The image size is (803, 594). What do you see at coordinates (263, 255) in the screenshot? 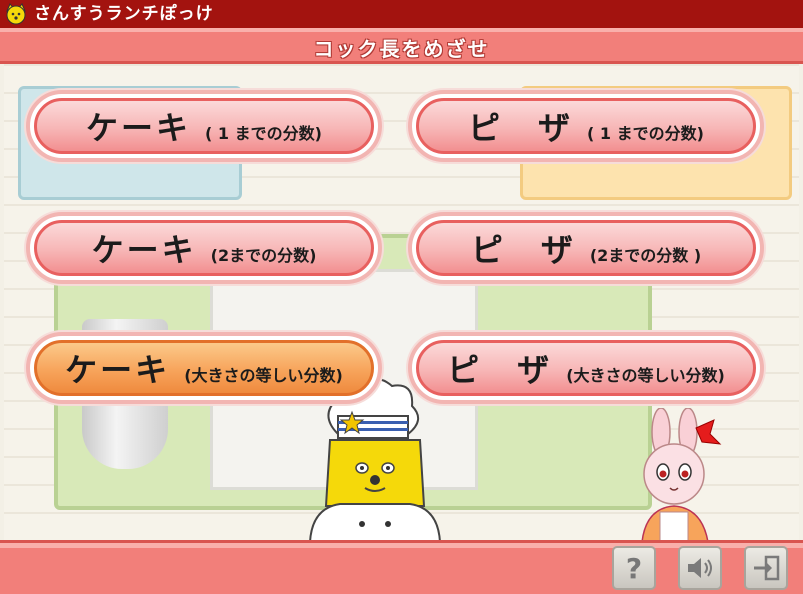
I see `button-sub-label: (2までの分数)` at bounding box center [263, 255].